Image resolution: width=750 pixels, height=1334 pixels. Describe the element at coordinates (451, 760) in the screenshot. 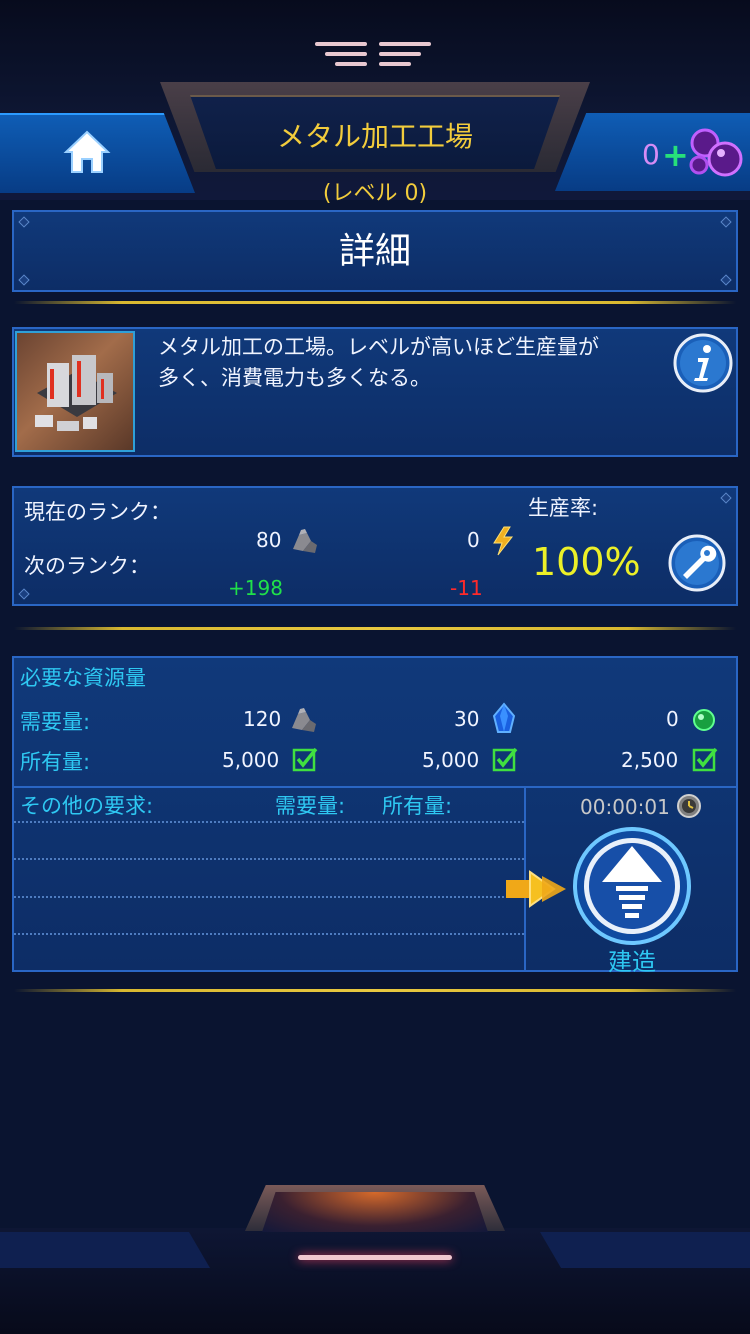

I see `crystal-owned: 5,000` at that location.